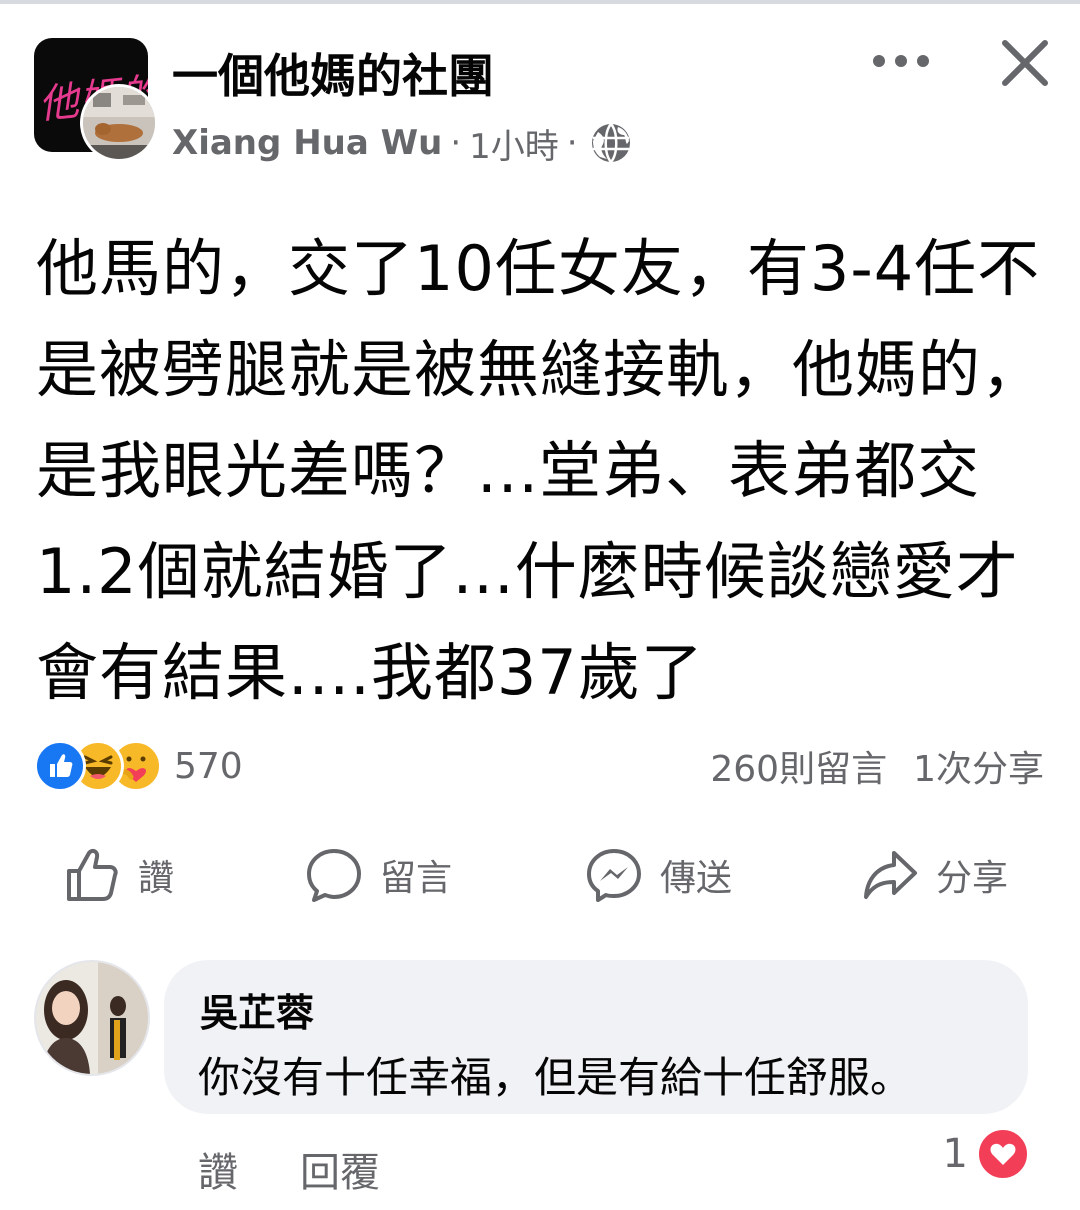  What do you see at coordinates (208, 766) in the screenshot?
I see `reaction-count: 570` at bounding box center [208, 766].